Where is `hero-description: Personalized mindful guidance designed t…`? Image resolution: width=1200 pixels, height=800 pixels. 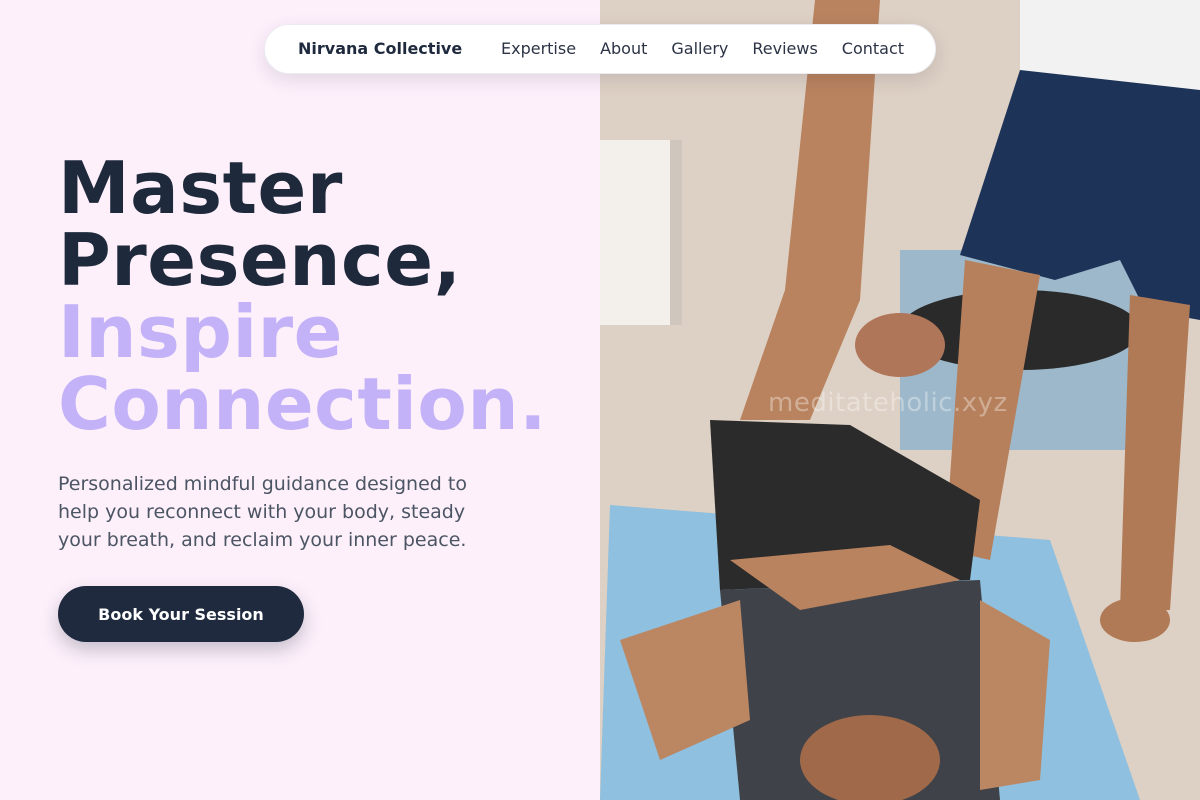 hero-description: Personalized mindful guidance designed t… is located at coordinates (262, 512).